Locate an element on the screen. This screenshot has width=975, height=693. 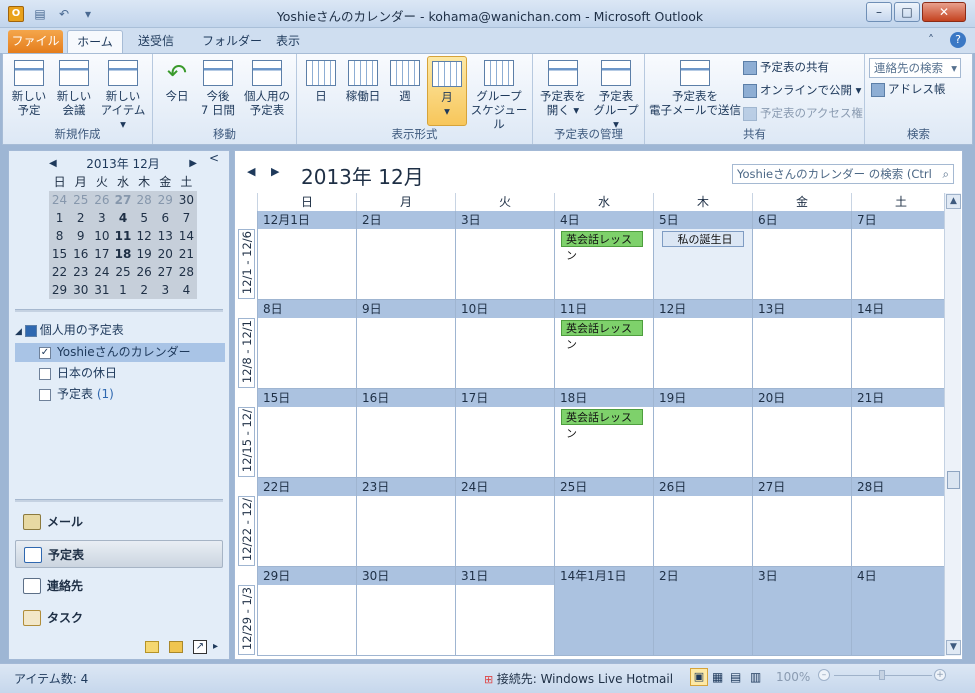
compact-view-icon: ▤ is located at coordinates (735, 677).